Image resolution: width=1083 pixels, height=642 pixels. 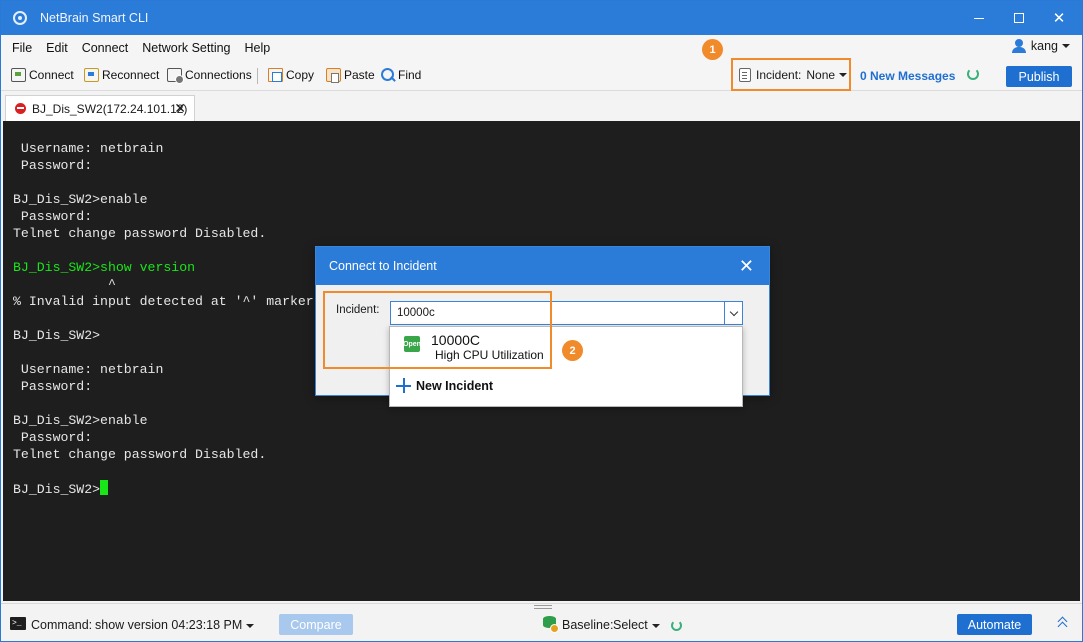 I want to click on incident-status-icon: Open, so click(x=412, y=344).